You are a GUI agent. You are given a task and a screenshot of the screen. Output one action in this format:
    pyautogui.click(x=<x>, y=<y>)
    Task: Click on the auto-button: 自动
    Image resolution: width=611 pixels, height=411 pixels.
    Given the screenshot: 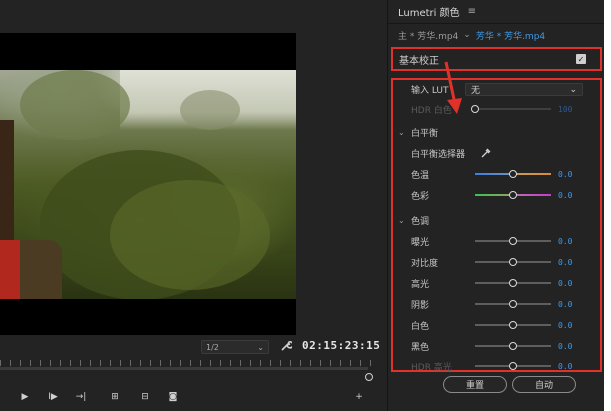 What is the action you would take?
    pyautogui.click(x=544, y=384)
    